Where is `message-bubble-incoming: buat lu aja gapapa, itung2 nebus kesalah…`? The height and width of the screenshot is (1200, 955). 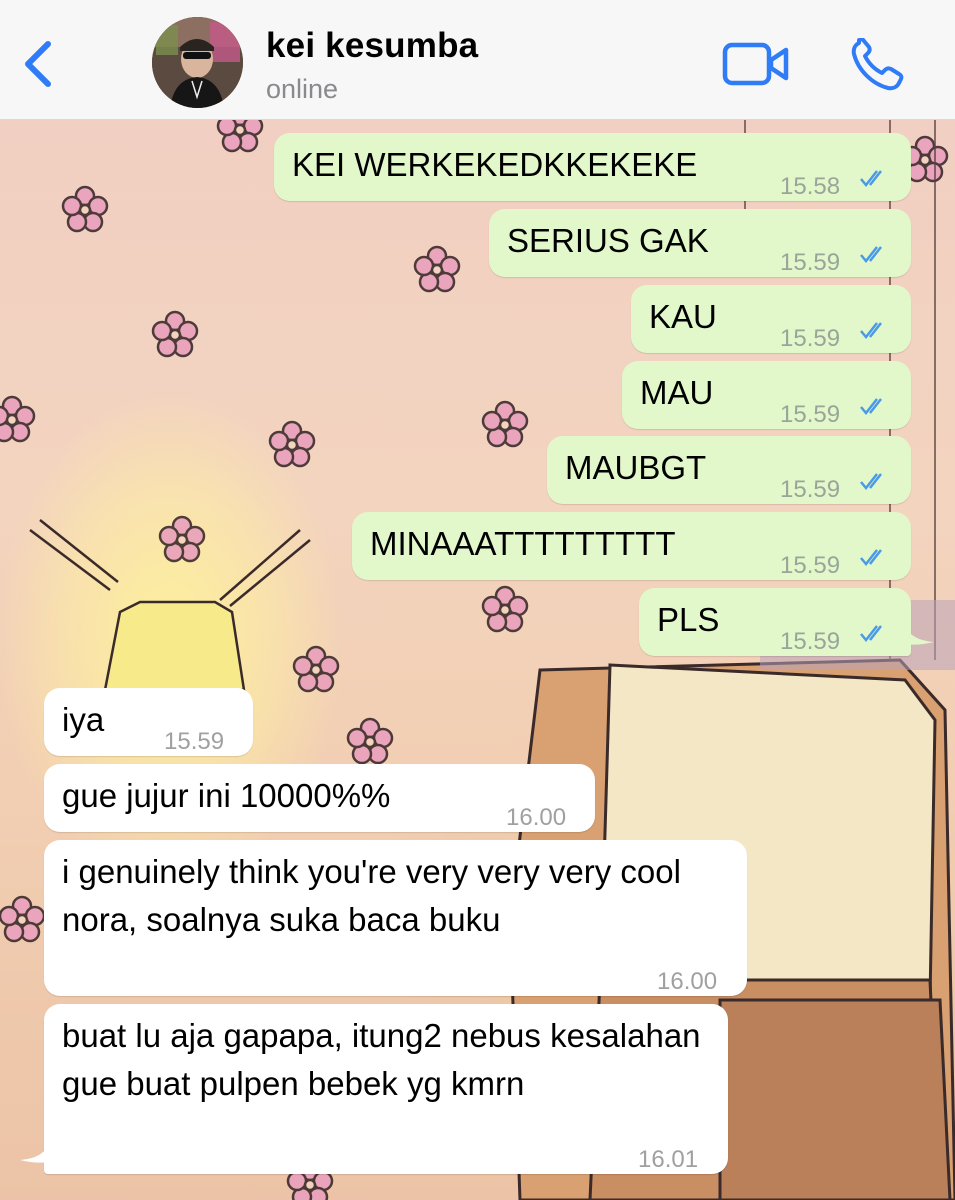 message-bubble-incoming: buat lu aja gapapa, itung2 nebus kesalah… is located at coordinates (386, 1089).